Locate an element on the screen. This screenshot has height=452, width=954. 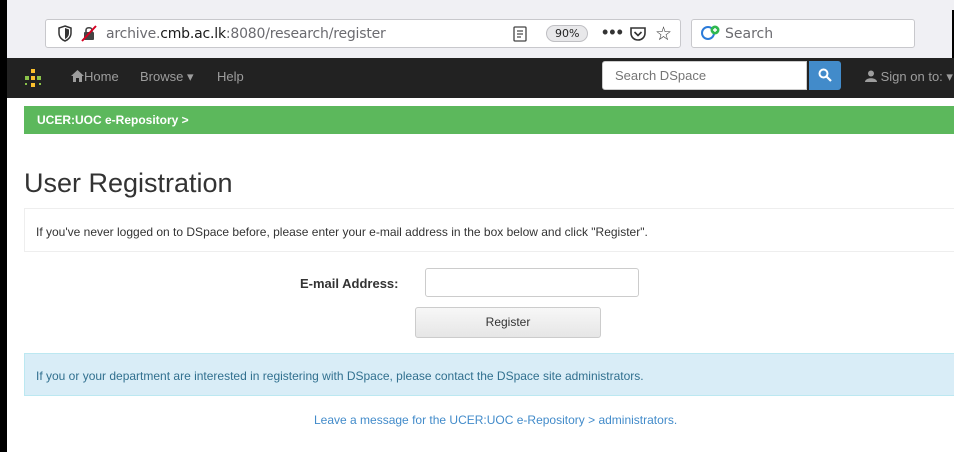
page-title: User Registration is located at coordinates (128, 183).